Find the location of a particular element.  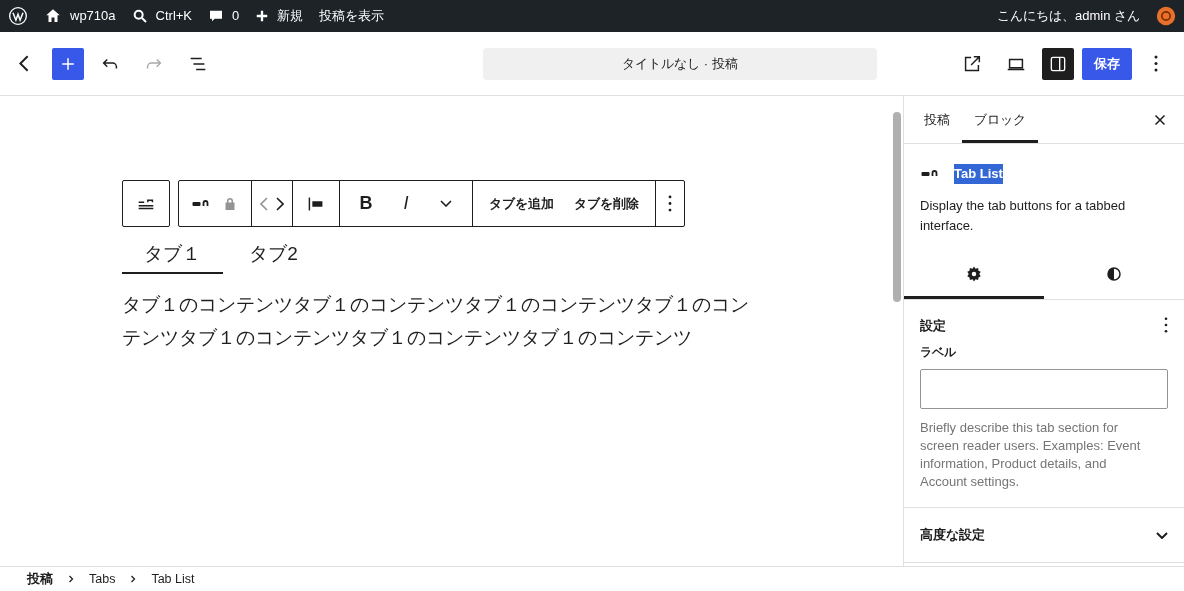

panel-options-button is located at coordinates (1166, 325).